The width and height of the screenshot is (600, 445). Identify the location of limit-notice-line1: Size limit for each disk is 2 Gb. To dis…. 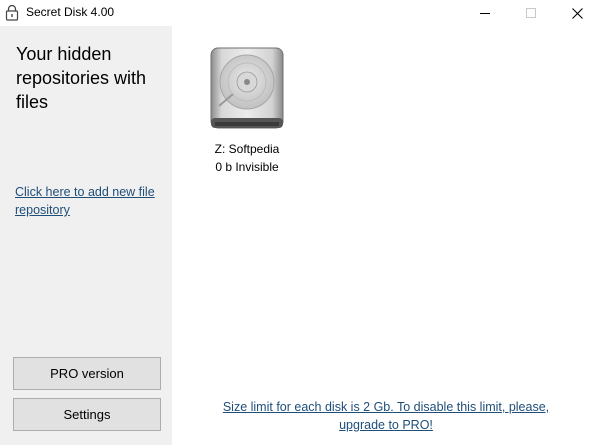
(386, 407).